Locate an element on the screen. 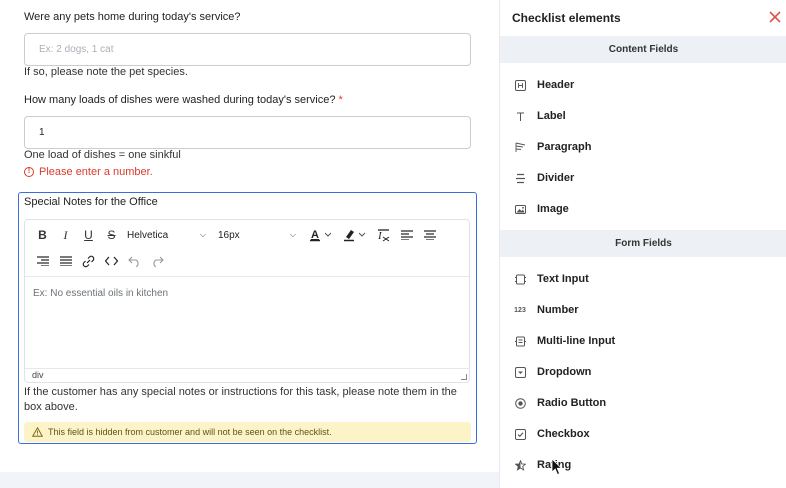  dishes-error: ! Please enter a number. is located at coordinates (88, 172).